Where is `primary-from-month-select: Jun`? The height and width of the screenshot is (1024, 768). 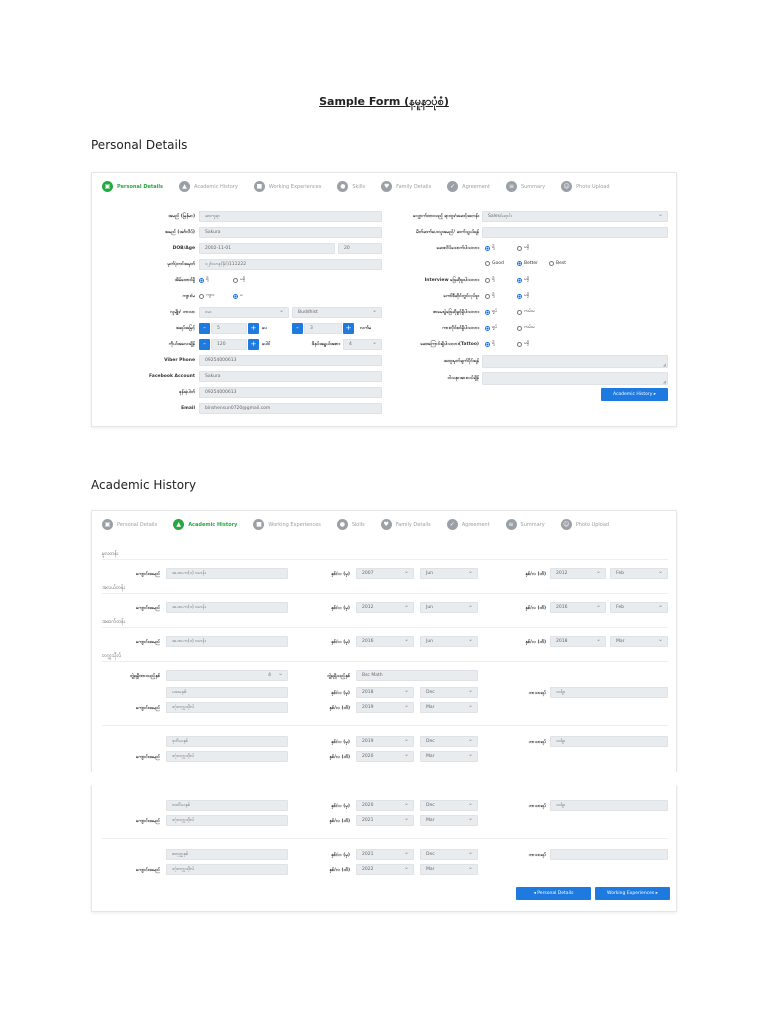
primary-from-month-select: Jun is located at coordinates (449, 573).